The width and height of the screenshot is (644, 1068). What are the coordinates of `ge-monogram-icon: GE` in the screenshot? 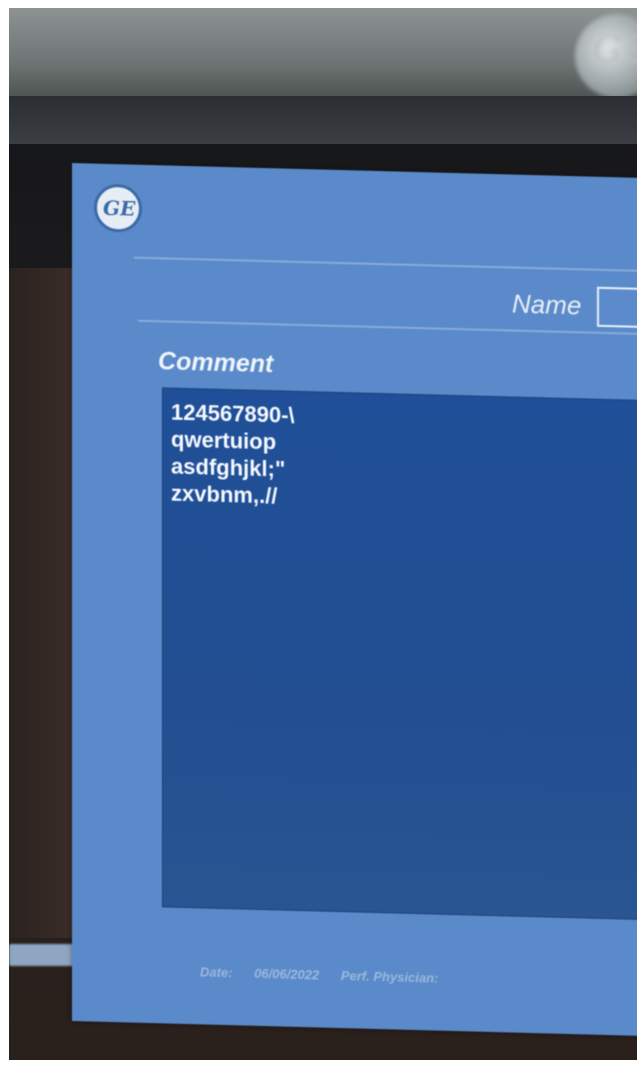 It's located at (118, 208).